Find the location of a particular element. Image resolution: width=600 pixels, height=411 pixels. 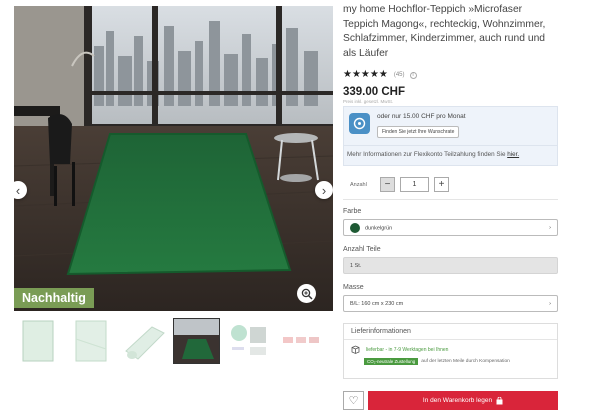

quantity-label: Anzahl is located at coordinates (358, 184).